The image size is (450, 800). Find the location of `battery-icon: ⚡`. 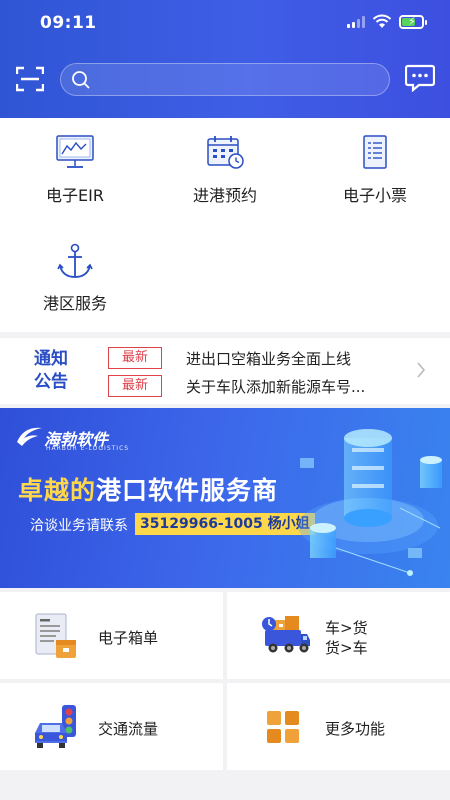

battery-icon: ⚡ is located at coordinates (413, 22).